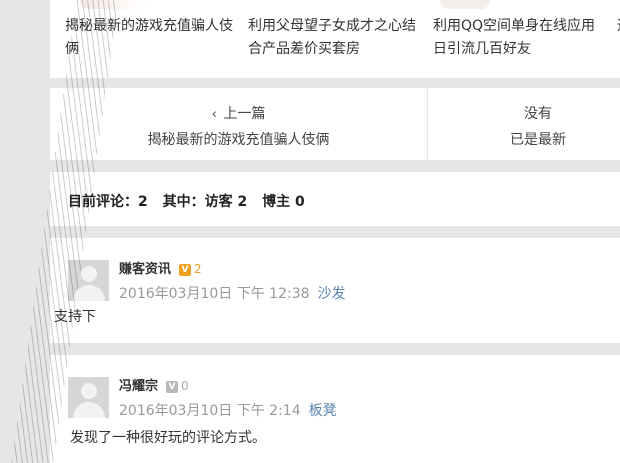 The height and width of the screenshot is (463, 620). What do you see at coordinates (75, 317) in the screenshot?
I see `comment-text: 支持下` at bounding box center [75, 317].